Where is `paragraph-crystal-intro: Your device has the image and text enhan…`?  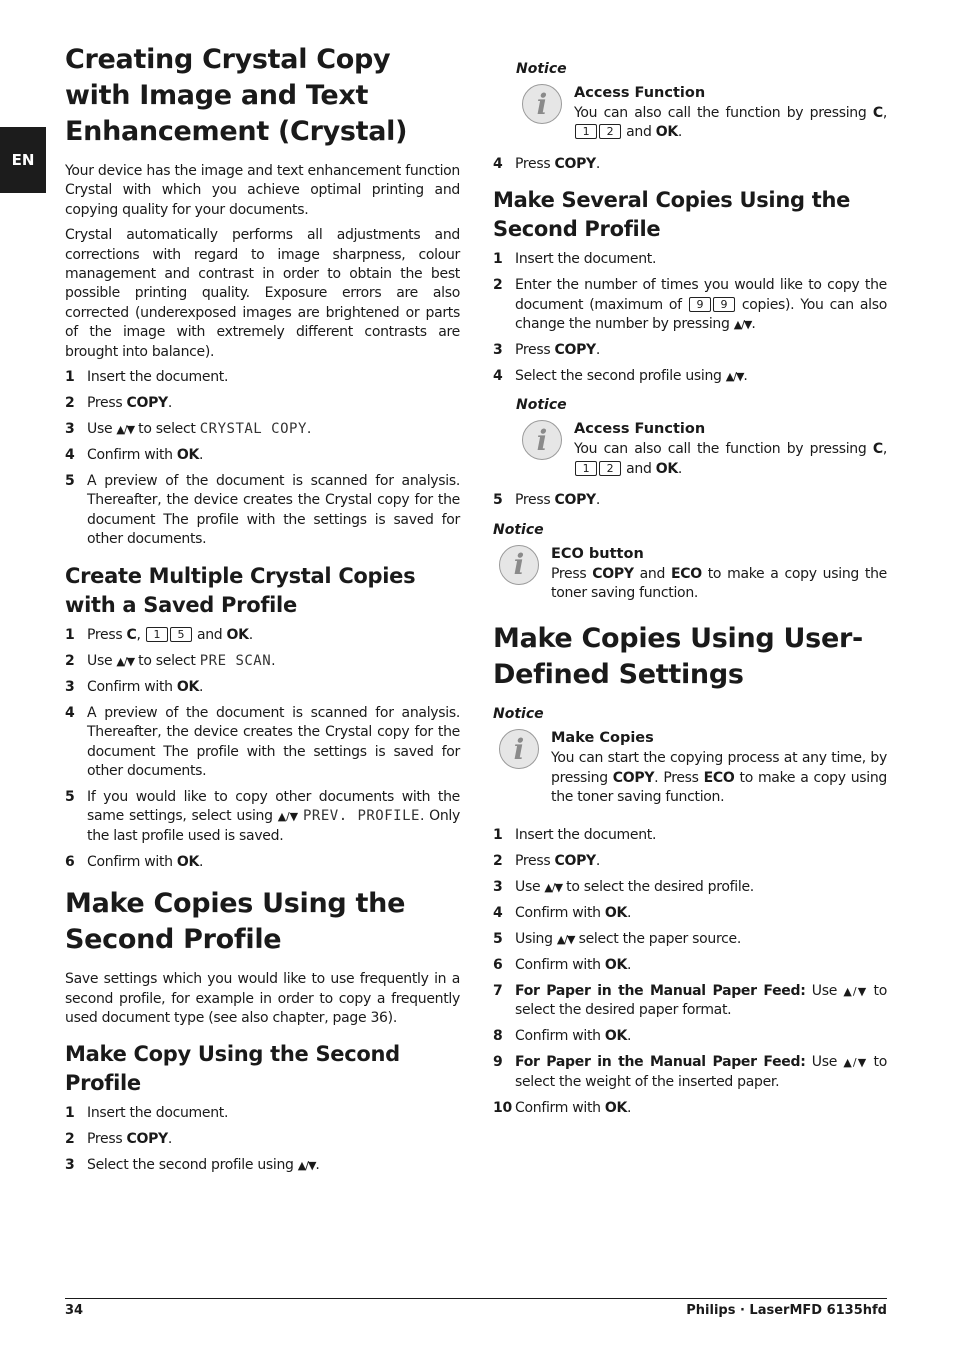 paragraph-crystal-intro: Your device has the image and text enhan… is located at coordinates (262, 190).